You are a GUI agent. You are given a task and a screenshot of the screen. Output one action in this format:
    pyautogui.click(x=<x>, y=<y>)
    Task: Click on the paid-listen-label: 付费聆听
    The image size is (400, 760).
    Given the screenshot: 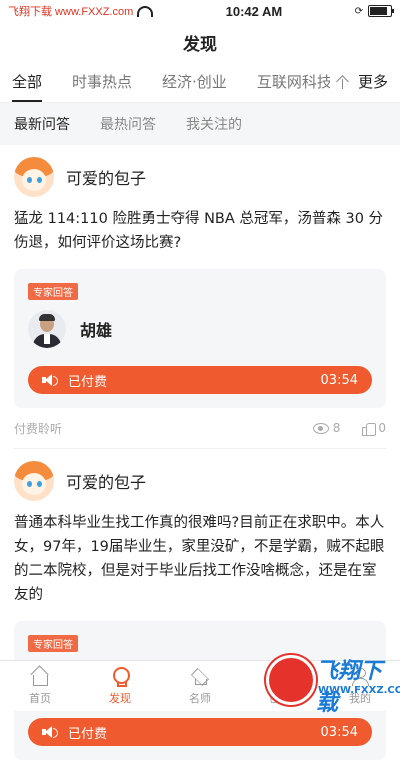 What is the action you would take?
    pyautogui.click(x=38, y=428)
    